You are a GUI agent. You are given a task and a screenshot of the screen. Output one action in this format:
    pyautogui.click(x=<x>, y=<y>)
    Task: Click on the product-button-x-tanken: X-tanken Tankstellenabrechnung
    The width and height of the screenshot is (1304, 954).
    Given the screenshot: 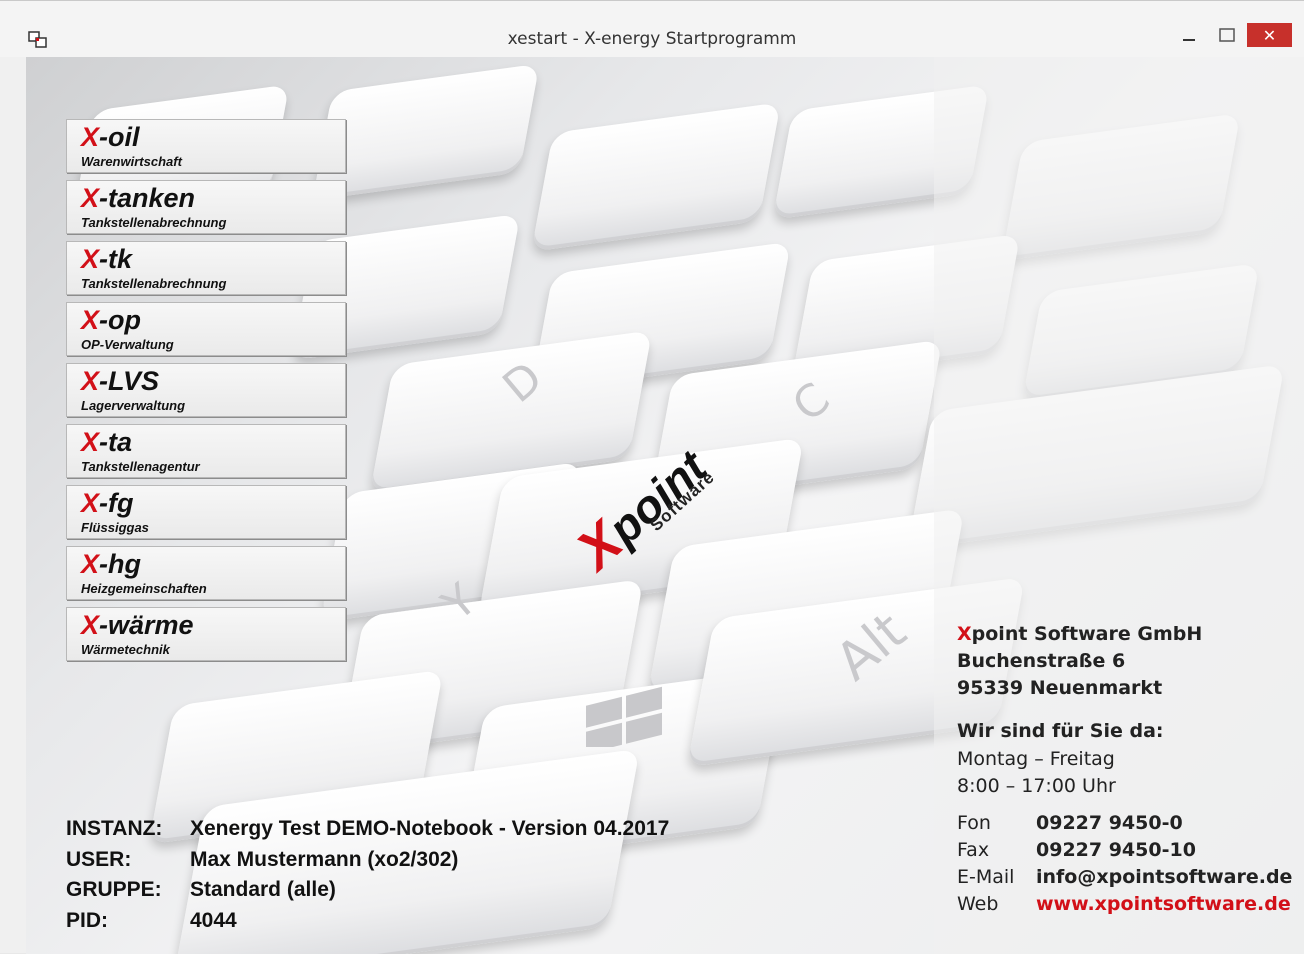 What is the action you would take?
    pyautogui.click(x=206, y=207)
    